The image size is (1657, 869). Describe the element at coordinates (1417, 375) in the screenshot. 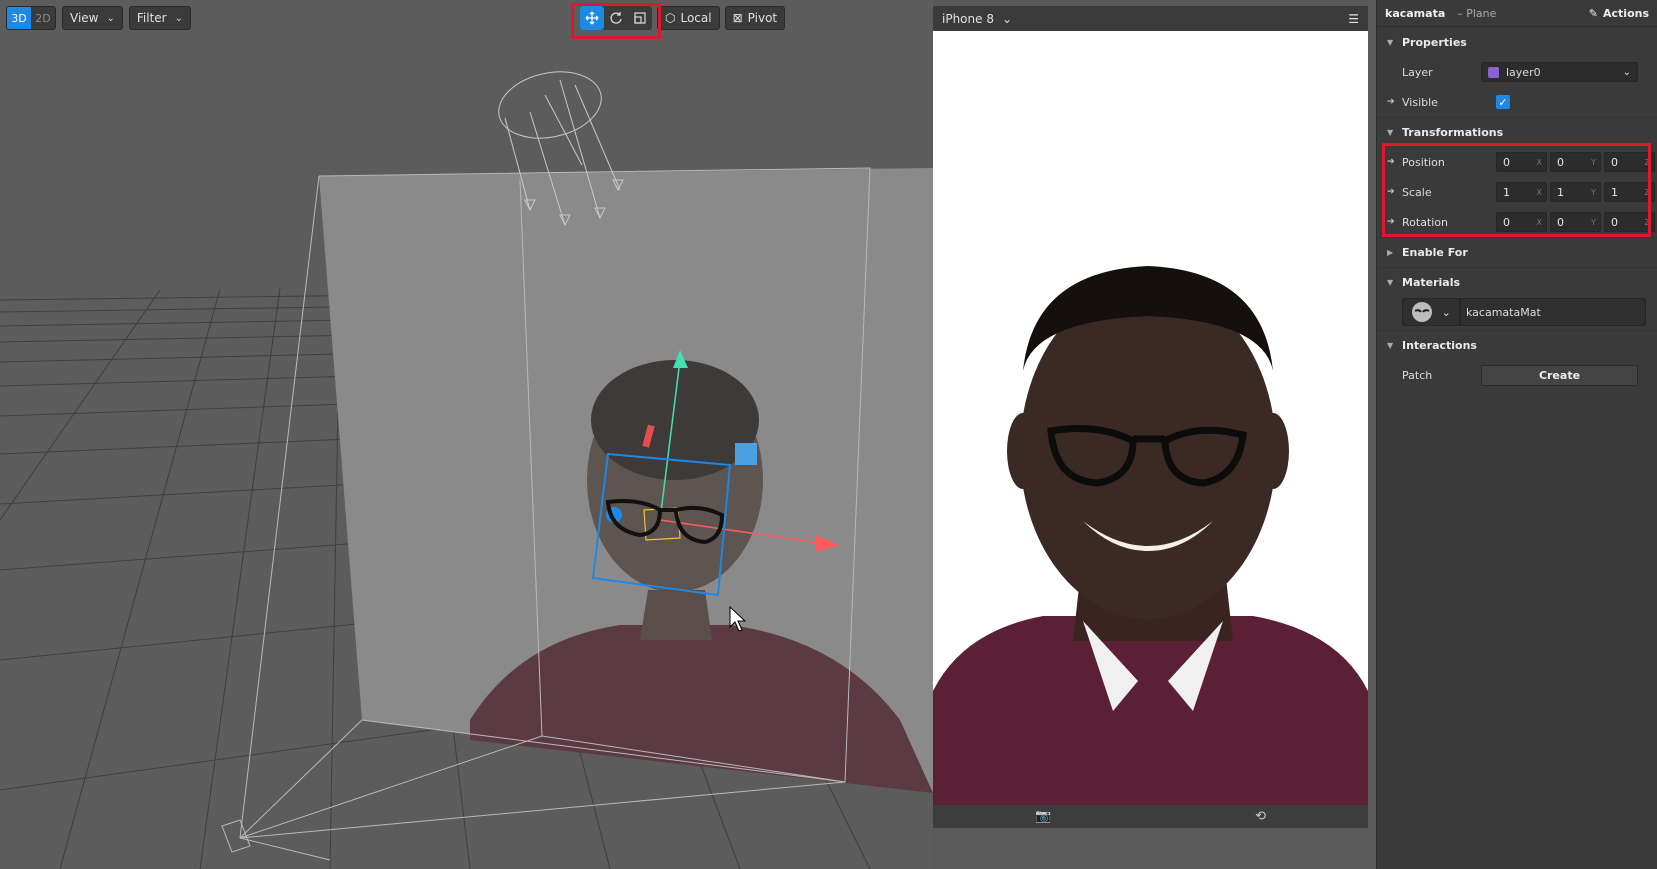

I see `patch-label: Patch` at that location.